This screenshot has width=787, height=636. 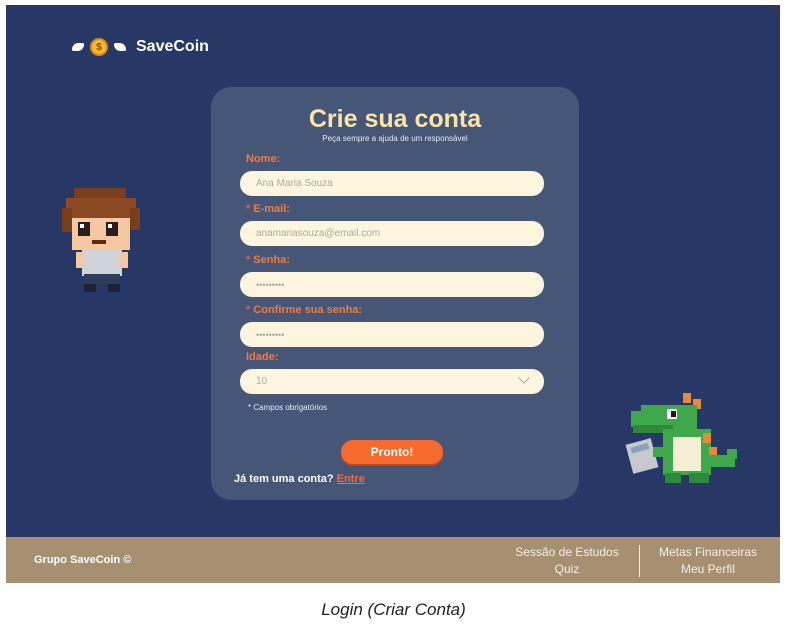 I want to click on password-label: * Senha:, so click(x=268, y=260).